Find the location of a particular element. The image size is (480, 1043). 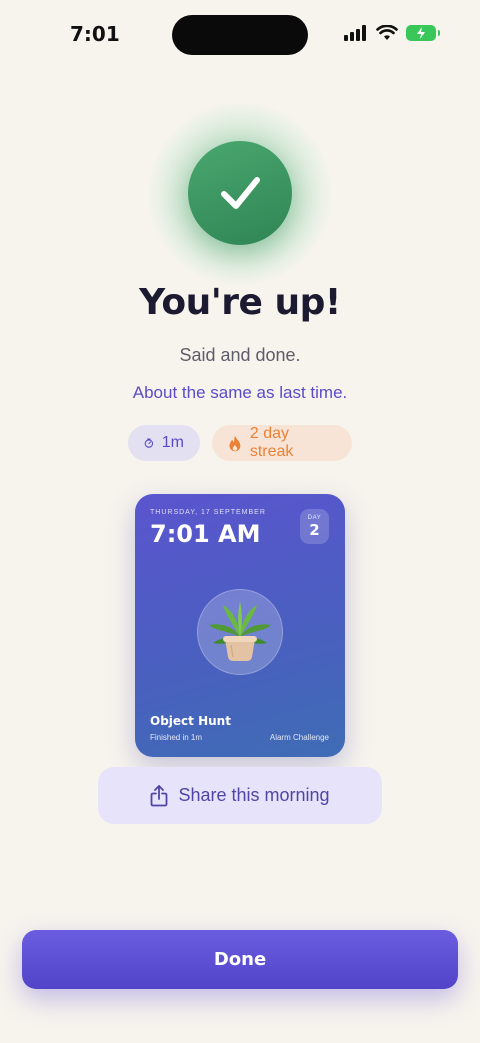

done-label: Done is located at coordinates (240, 959).